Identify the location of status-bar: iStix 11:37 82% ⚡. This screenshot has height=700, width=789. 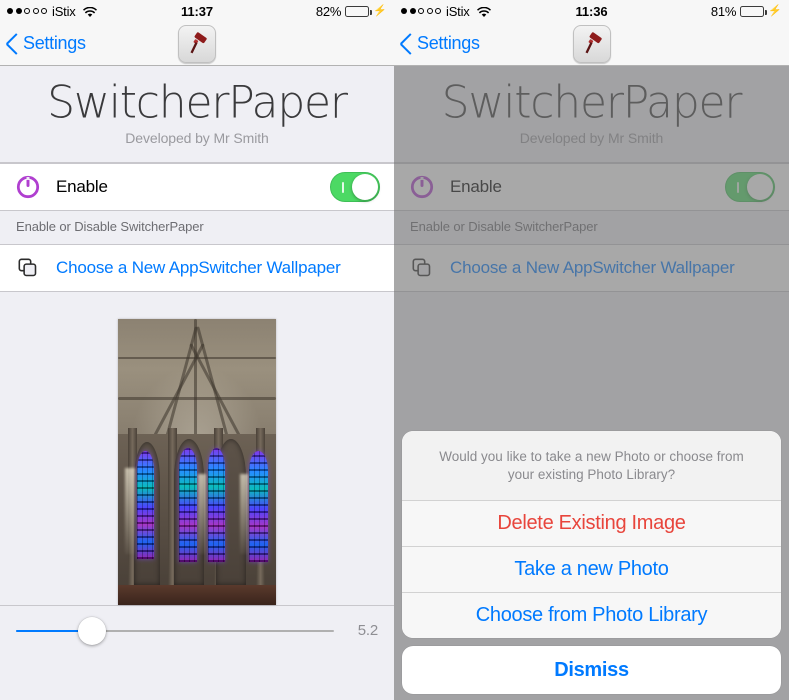
(197, 11).